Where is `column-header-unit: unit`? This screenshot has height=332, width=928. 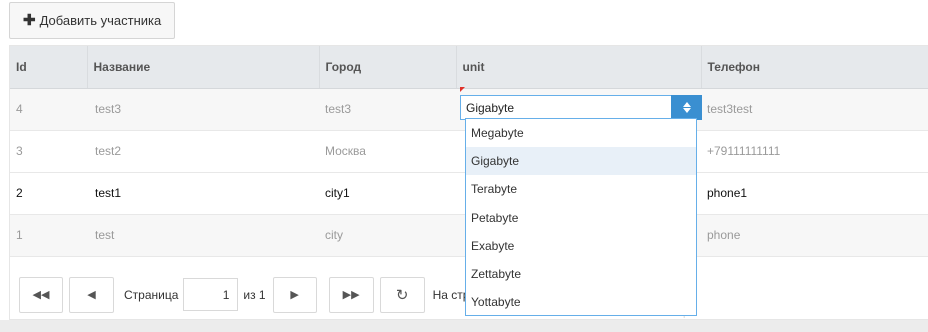 column-header-unit: unit is located at coordinates (579, 67).